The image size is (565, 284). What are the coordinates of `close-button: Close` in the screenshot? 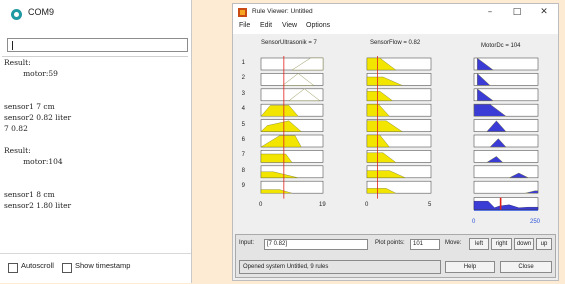 It's located at (526, 267).